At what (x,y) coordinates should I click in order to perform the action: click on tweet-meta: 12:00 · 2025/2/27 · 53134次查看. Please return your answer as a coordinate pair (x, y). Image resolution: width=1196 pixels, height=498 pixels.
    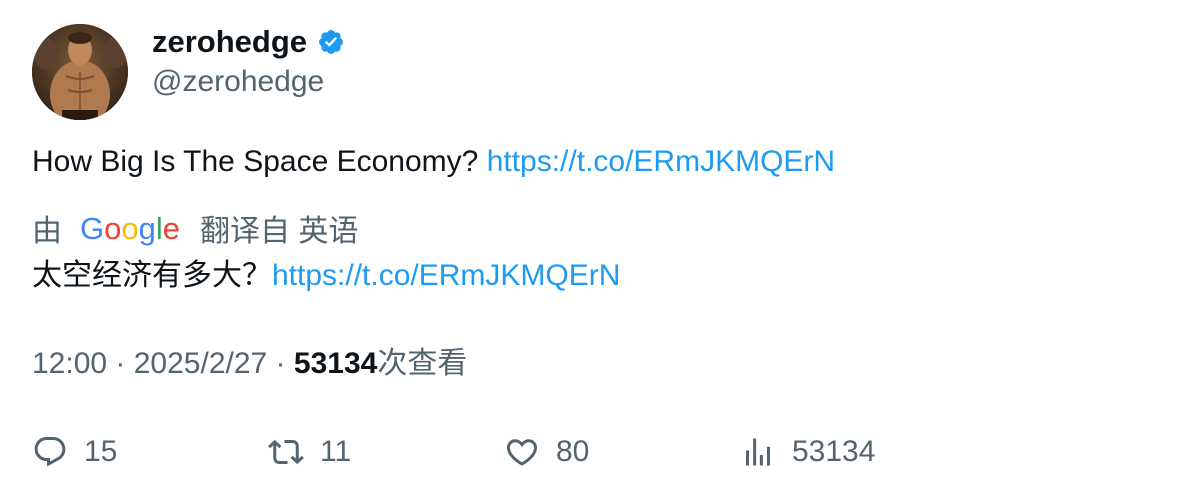
    Looking at the image, I should click on (249, 364).